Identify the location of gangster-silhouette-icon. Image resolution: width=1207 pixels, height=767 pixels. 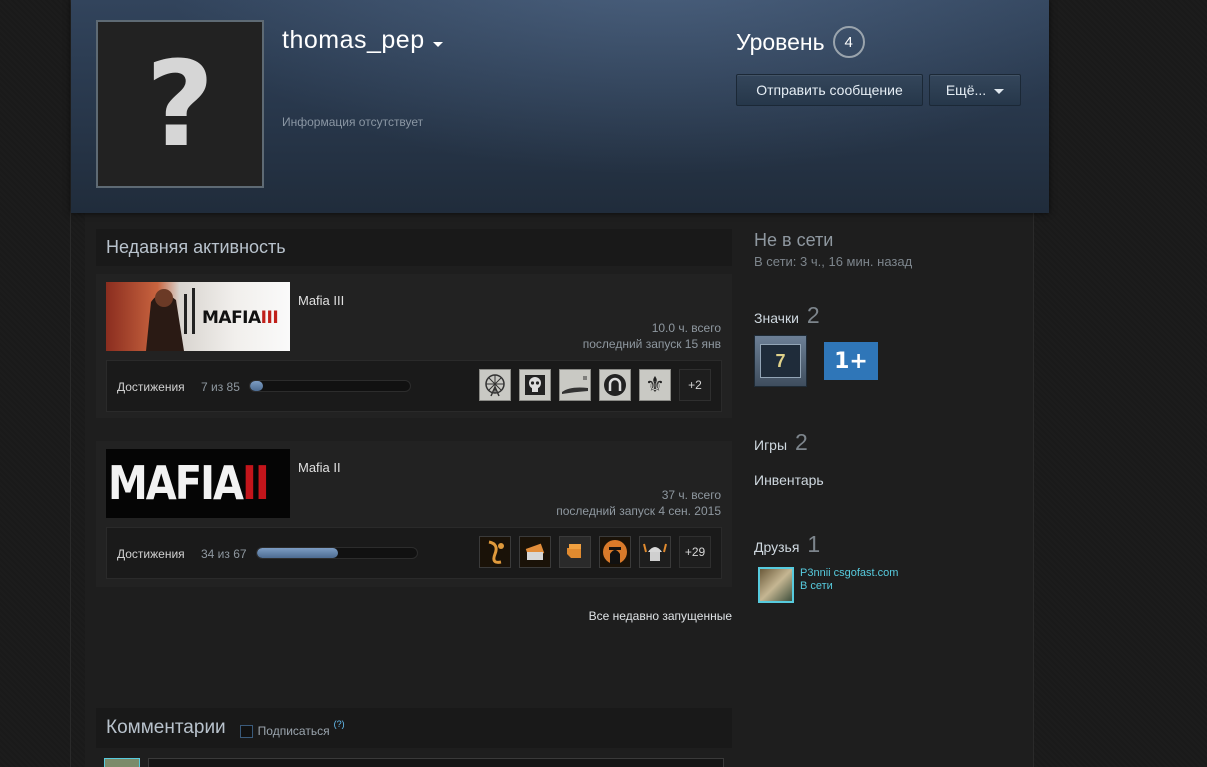
(615, 552).